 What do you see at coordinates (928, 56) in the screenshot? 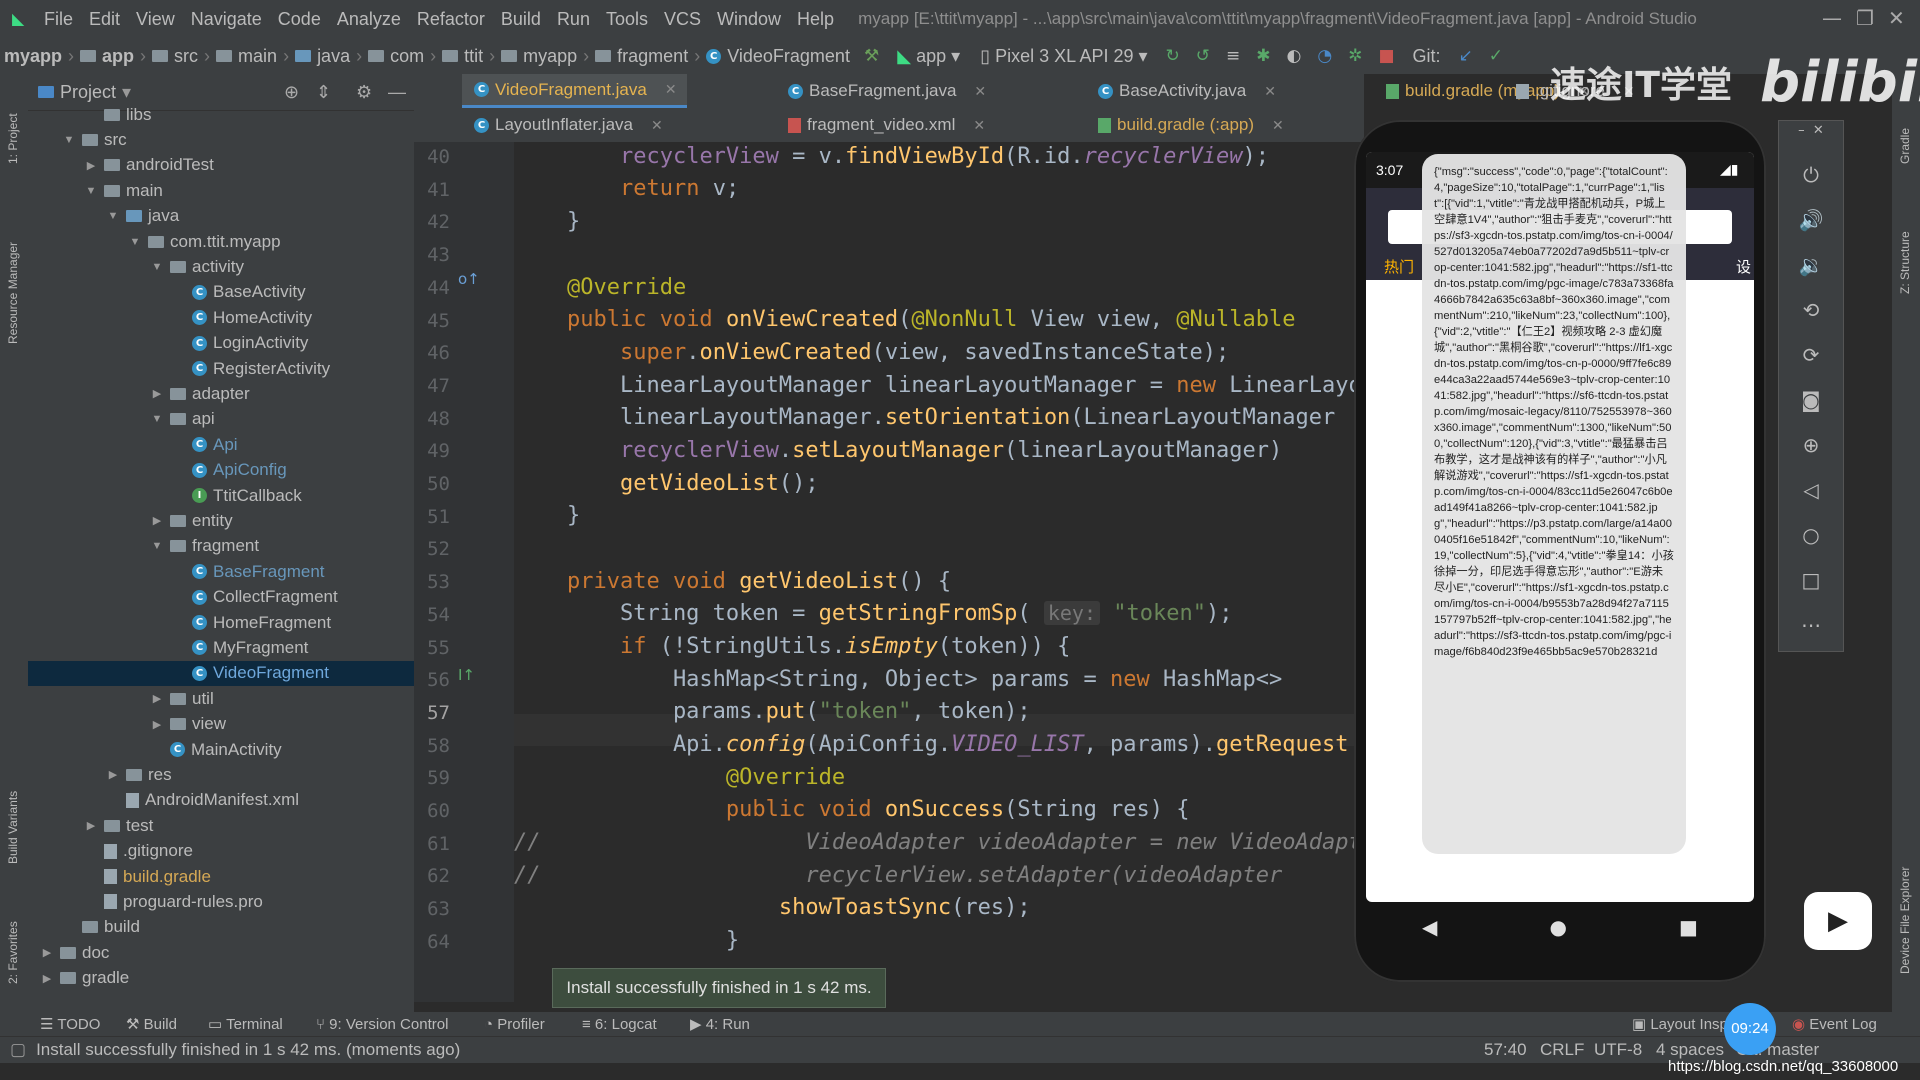
I see `run-config-select: ◣ app ▾` at bounding box center [928, 56].